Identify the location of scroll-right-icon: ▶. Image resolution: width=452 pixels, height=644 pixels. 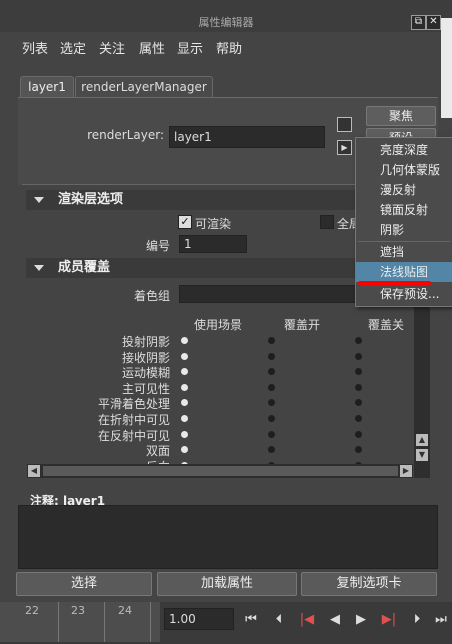
(406, 471).